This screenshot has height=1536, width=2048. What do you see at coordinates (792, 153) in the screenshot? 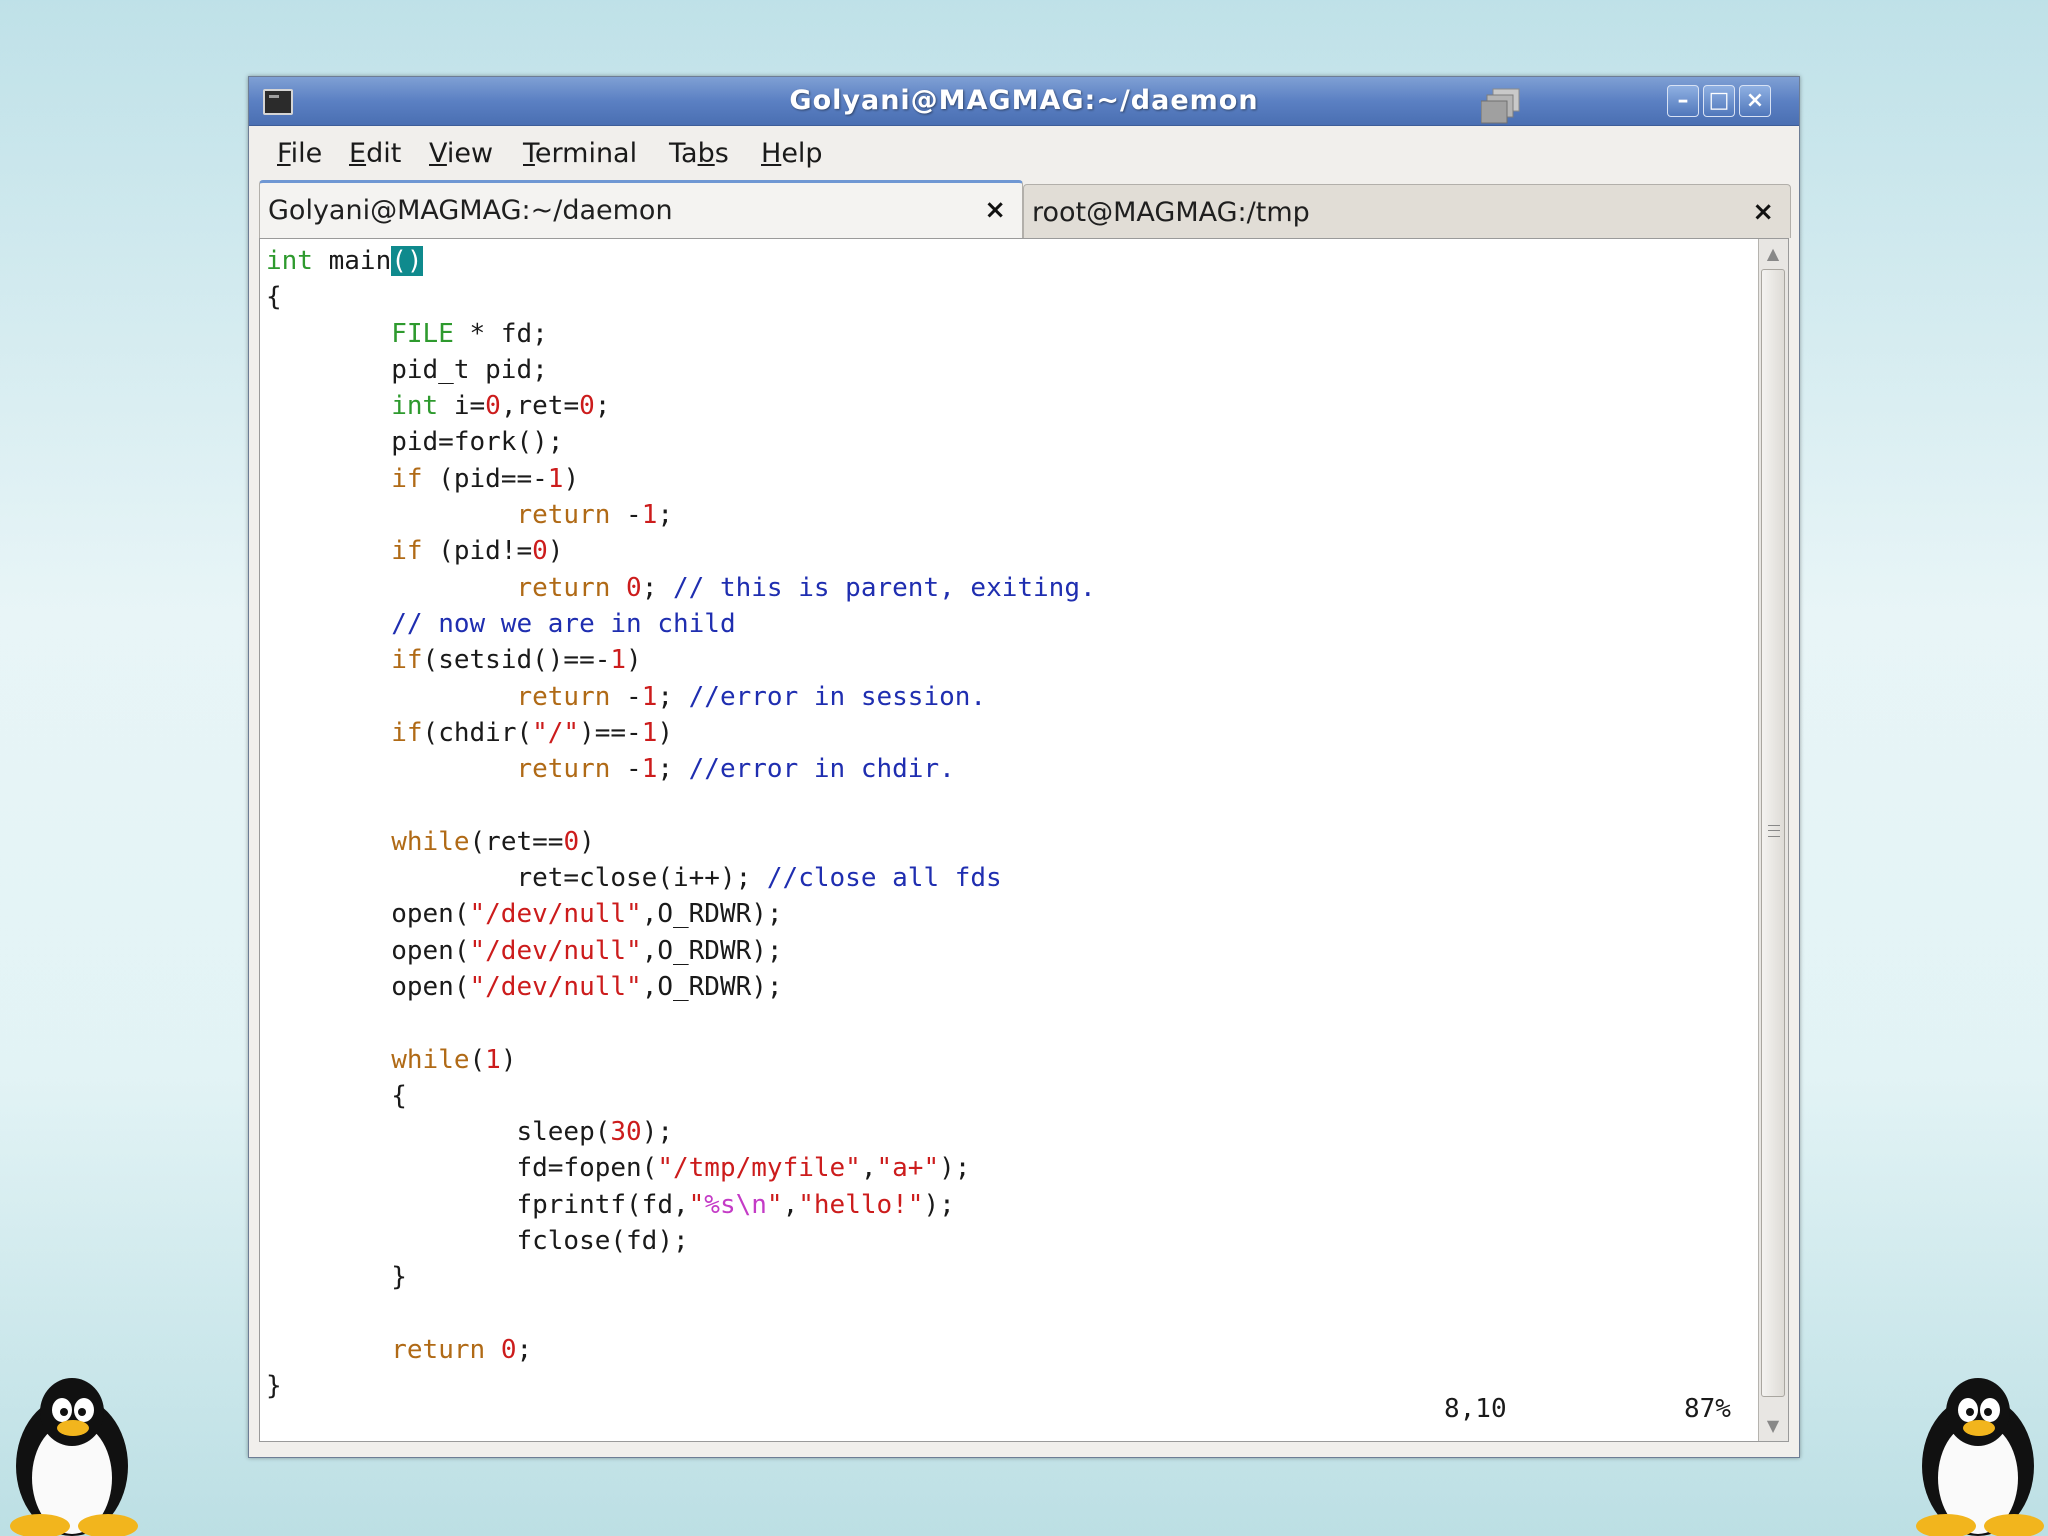
I see `menu-help: Help` at bounding box center [792, 153].